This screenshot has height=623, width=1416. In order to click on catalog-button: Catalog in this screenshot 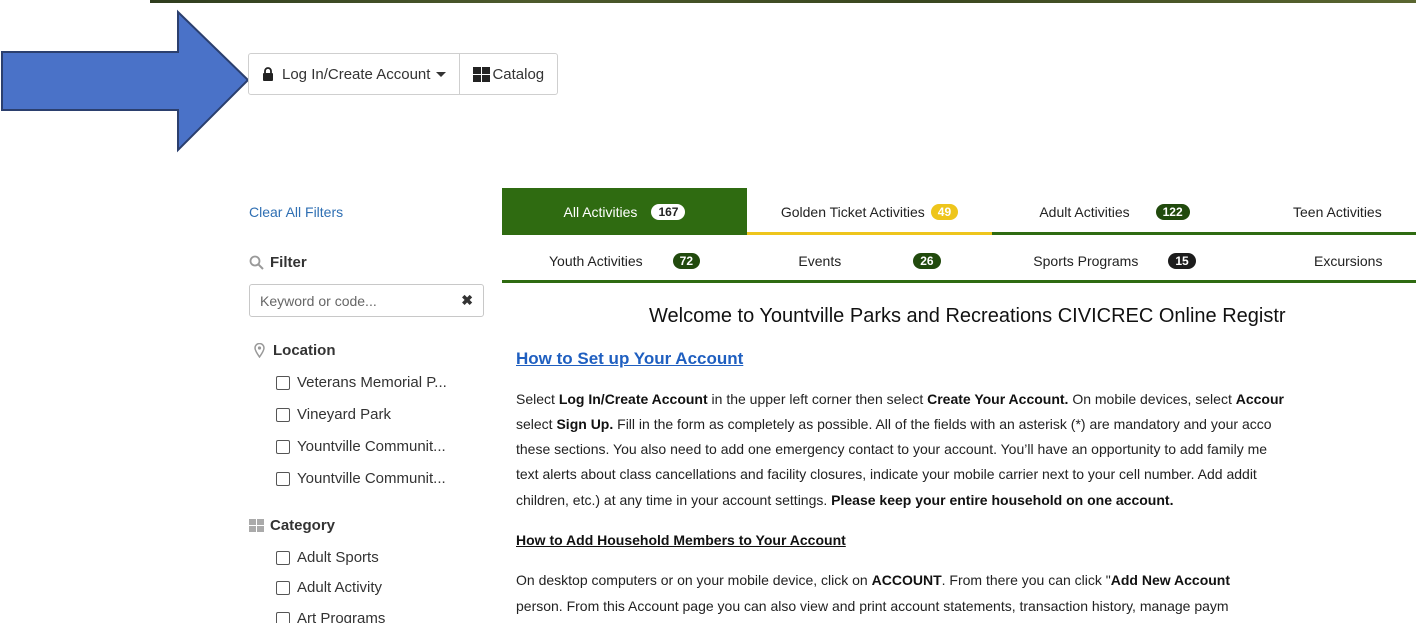, I will do `click(508, 74)`.